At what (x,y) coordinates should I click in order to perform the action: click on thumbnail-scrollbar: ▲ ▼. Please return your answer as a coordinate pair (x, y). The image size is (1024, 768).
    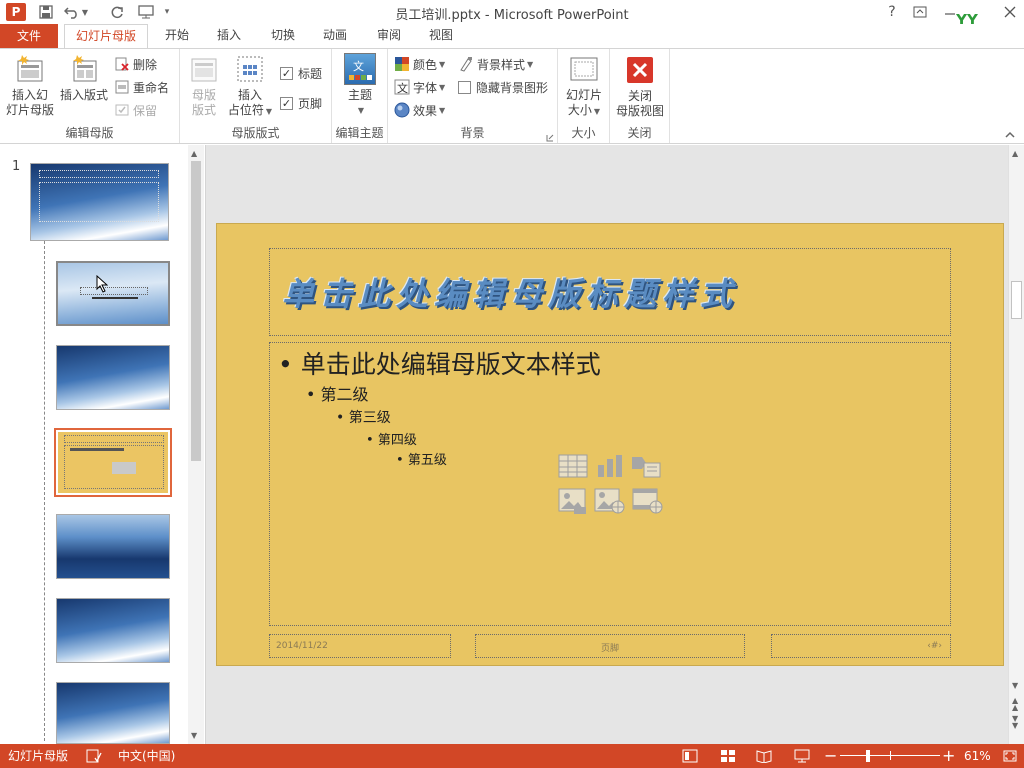
    Looking at the image, I should click on (196, 444).